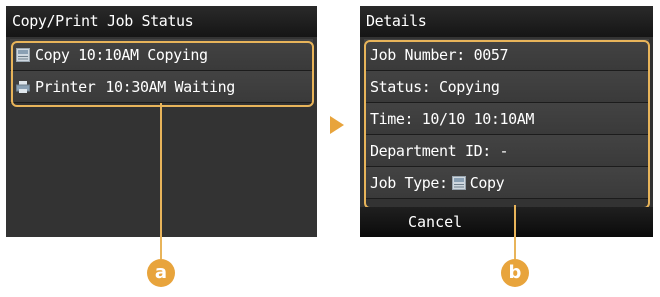 This screenshot has height=297, width=660. What do you see at coordinates (506, 55) in the screenshot?
I see `detail-job-number: Job Number: 0057` at bounding box center [506, 55].